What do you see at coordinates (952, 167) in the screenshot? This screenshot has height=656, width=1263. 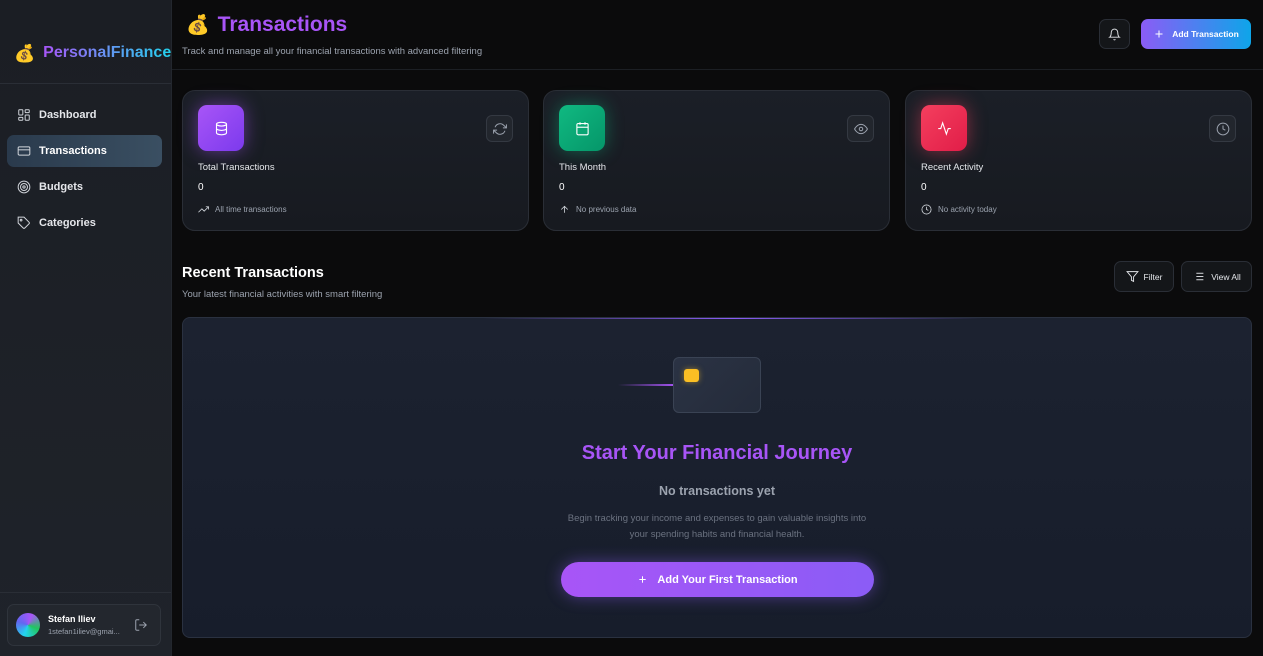 I see `stat-label: Recent Activity` at bounding box center [952, 167].